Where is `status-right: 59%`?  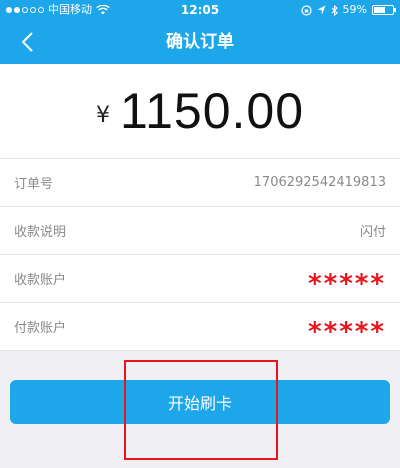 status-right: 59% is located at coordinates (348, 10).